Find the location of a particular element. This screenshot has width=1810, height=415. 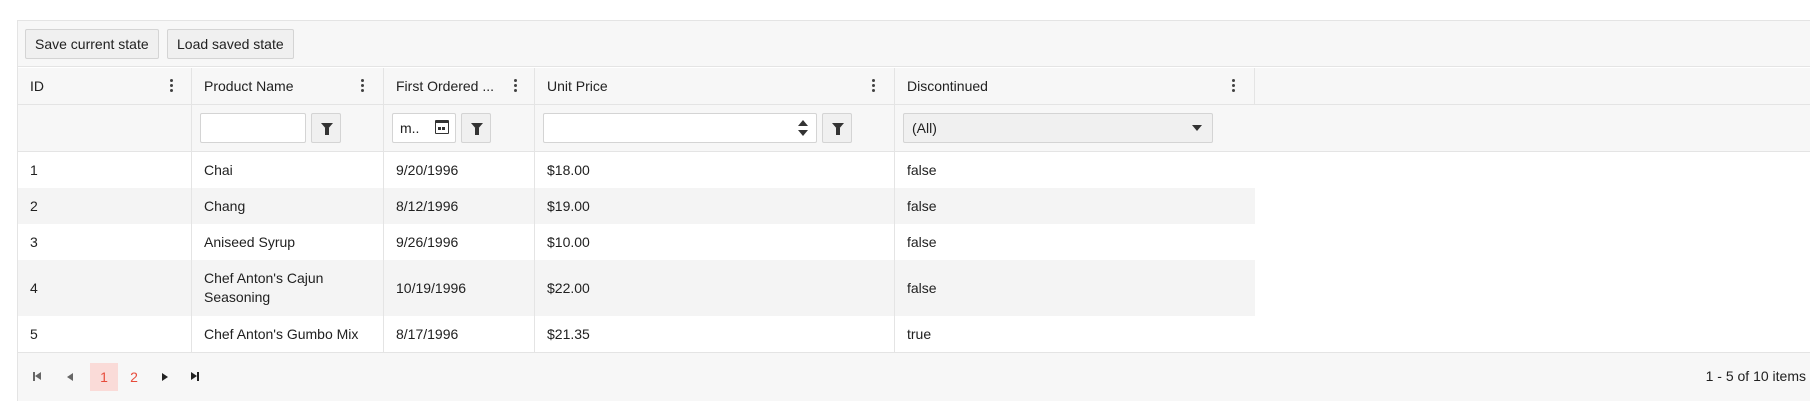

filter-cell-first-ordered: m.. is located at coordinates (459, 128).